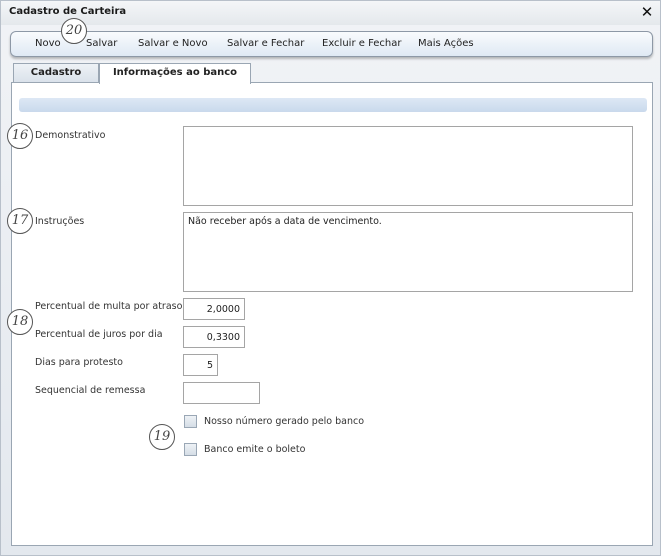 The image size is (661, 556). I want to click on instrucoes-field: Não receber após a data de vencimento., so click(408, 252).